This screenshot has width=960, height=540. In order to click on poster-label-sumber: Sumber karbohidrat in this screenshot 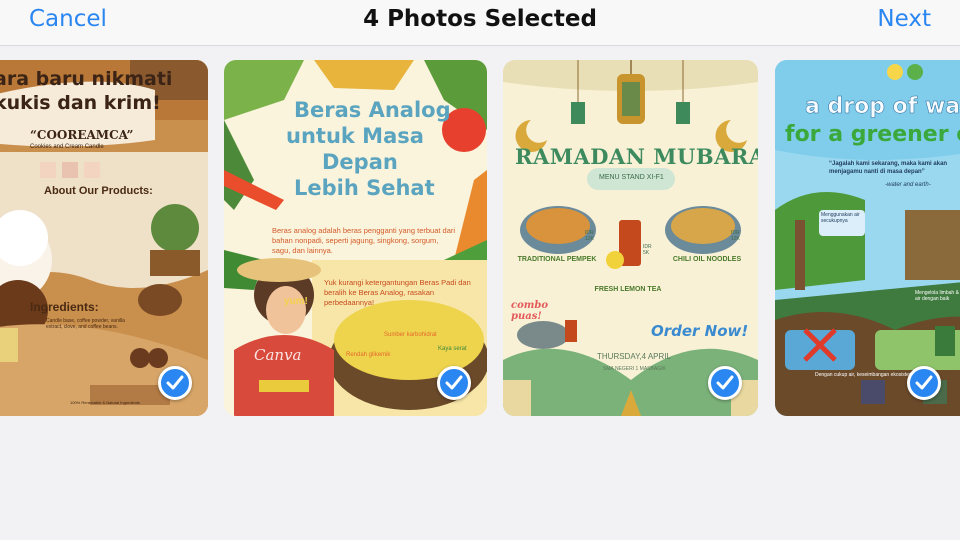, I will do `click(410, 335)`.